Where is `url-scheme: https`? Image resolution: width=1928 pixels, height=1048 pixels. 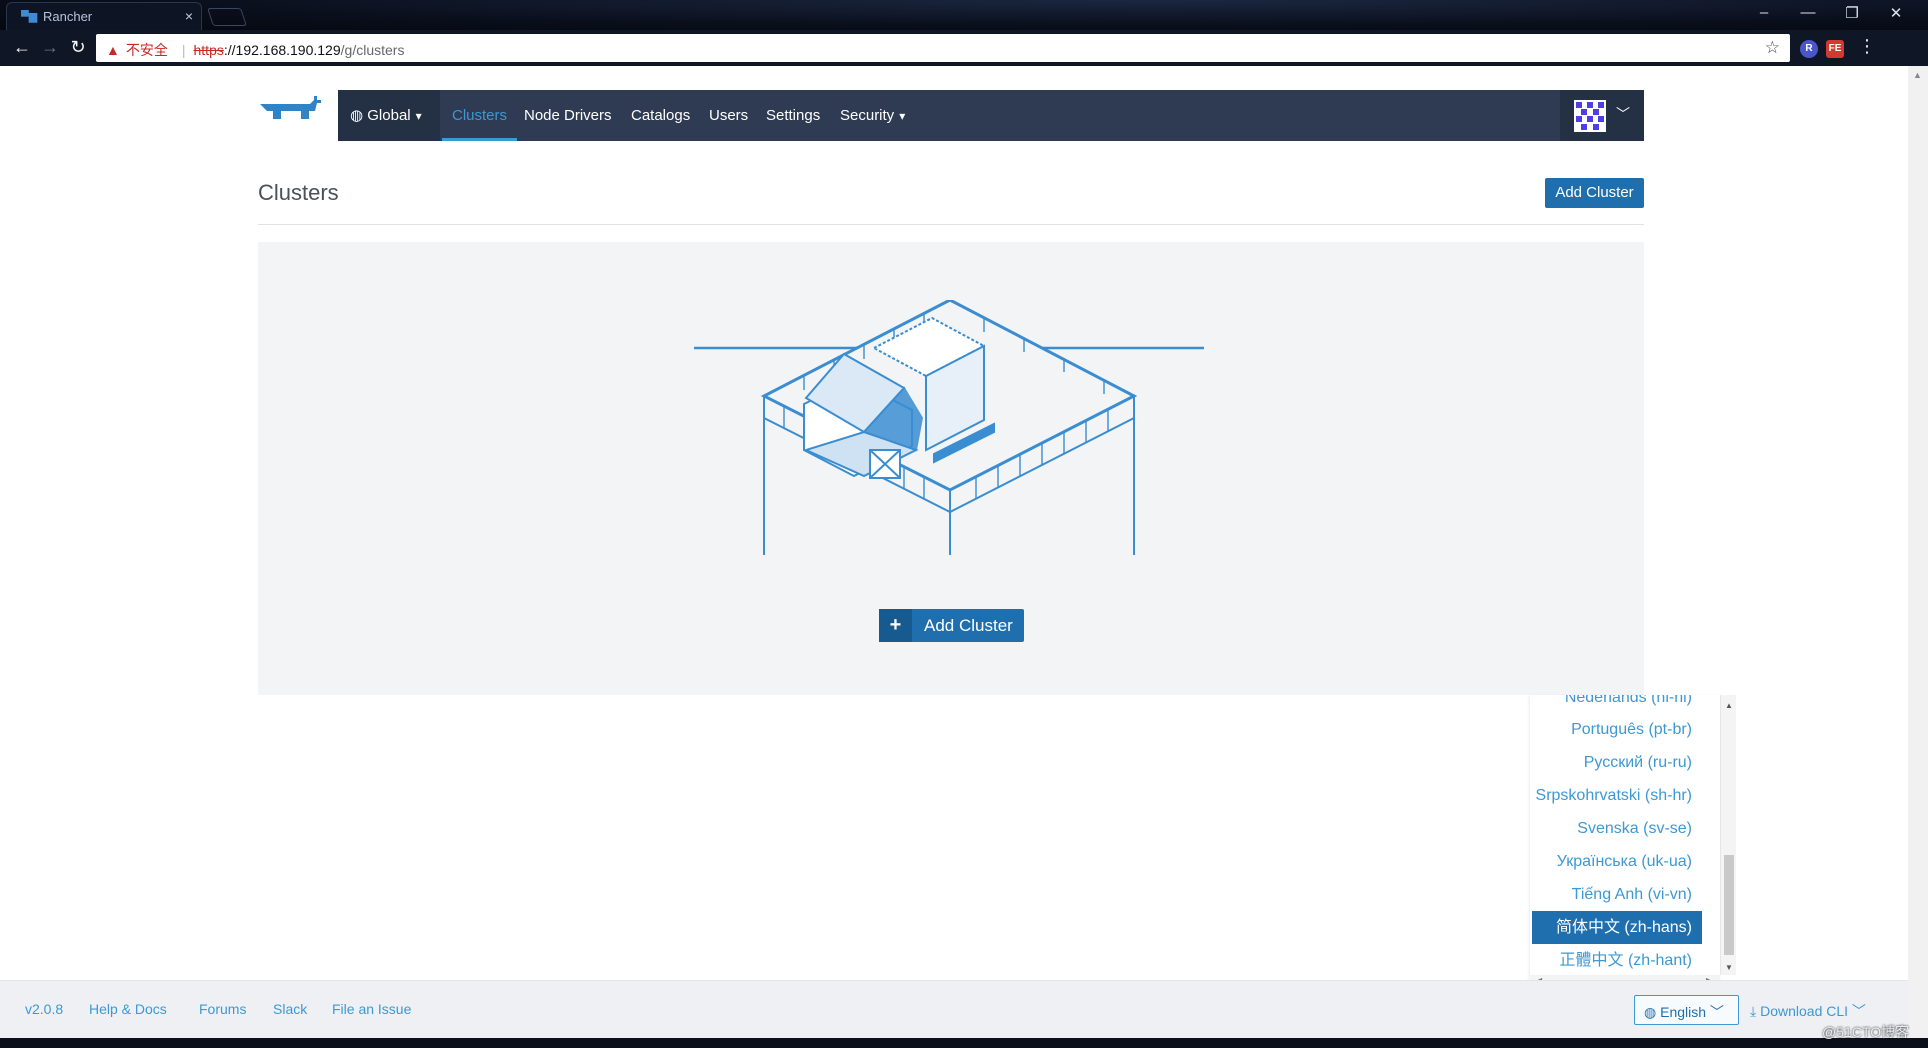
url-scheme: https is located at coordinates (208, 50).